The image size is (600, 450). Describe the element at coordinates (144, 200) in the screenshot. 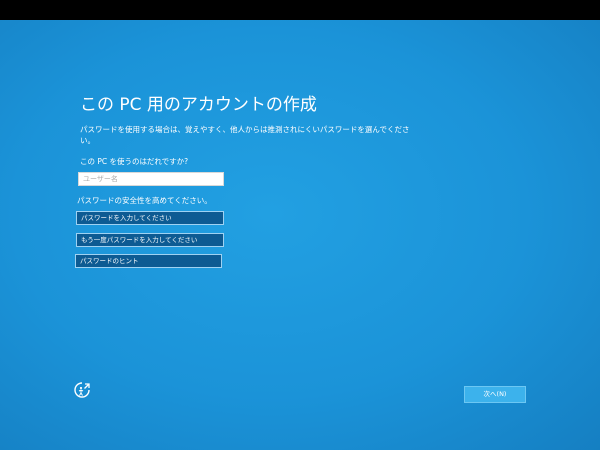

I see `password-heading: パスワードの安全性を高めてください。` at that location.